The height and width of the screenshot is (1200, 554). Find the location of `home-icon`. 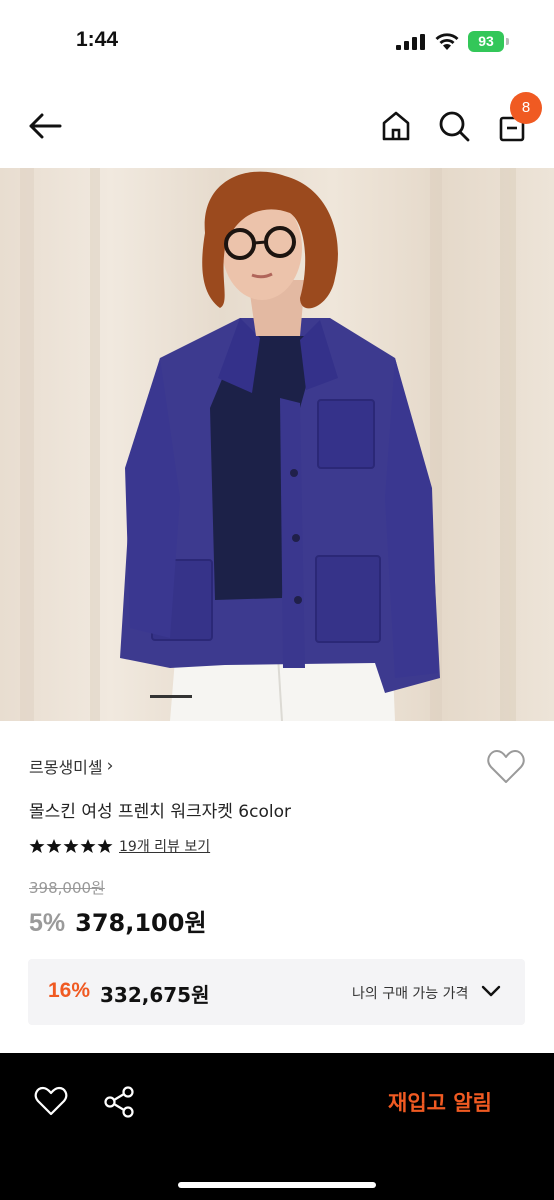

home-icon is located at coordinates (396, 126).